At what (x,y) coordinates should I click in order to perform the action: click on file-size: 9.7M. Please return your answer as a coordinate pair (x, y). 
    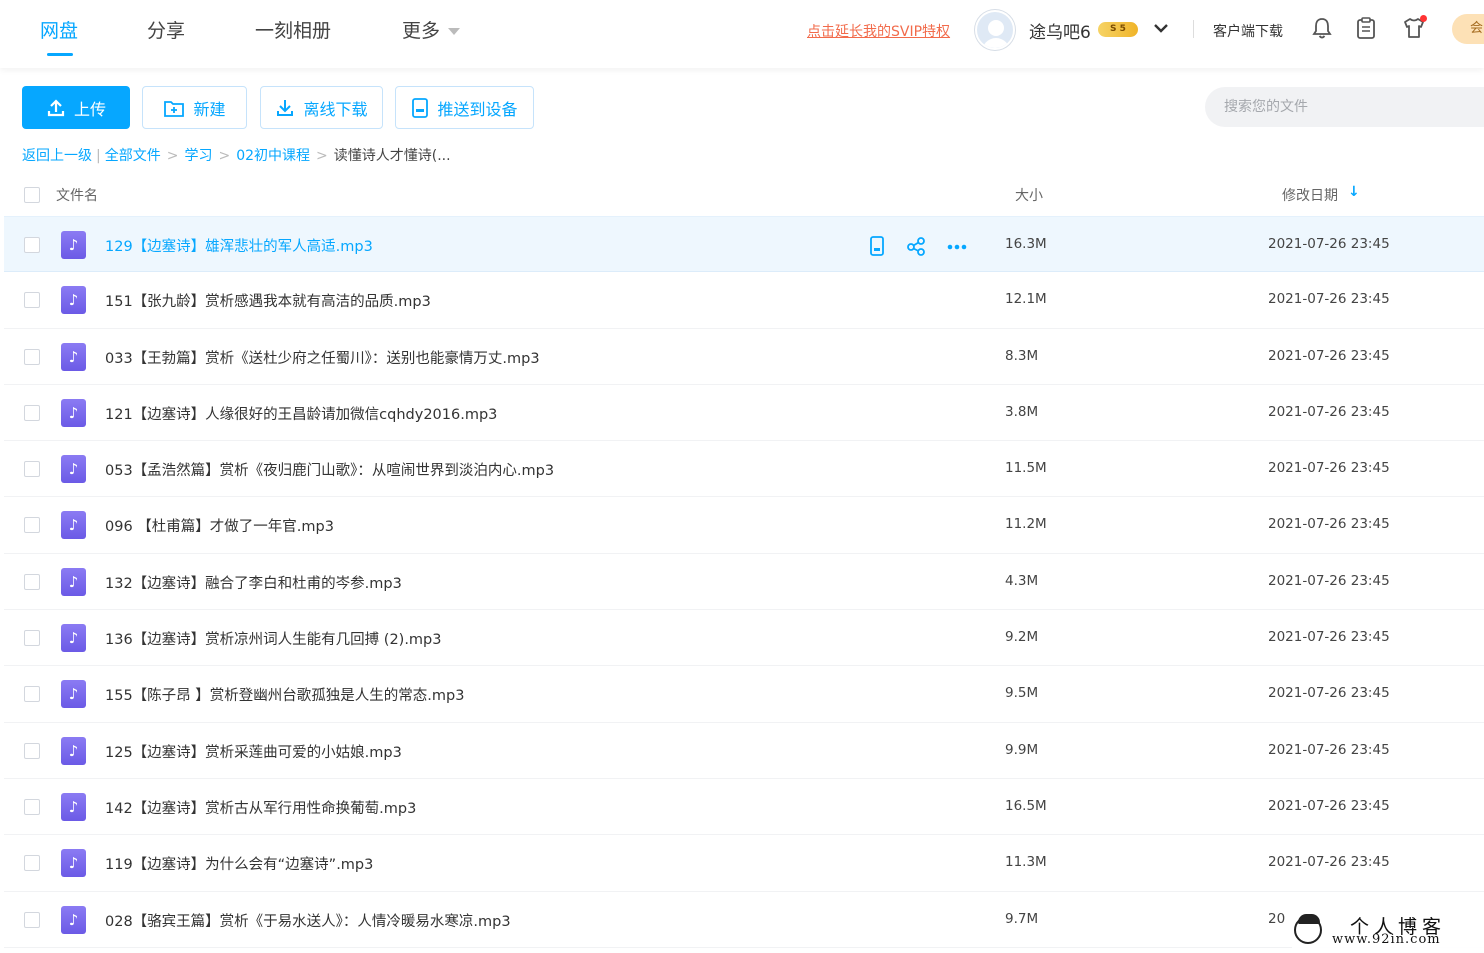
    Looking at the image, I should click on (1022, 918).